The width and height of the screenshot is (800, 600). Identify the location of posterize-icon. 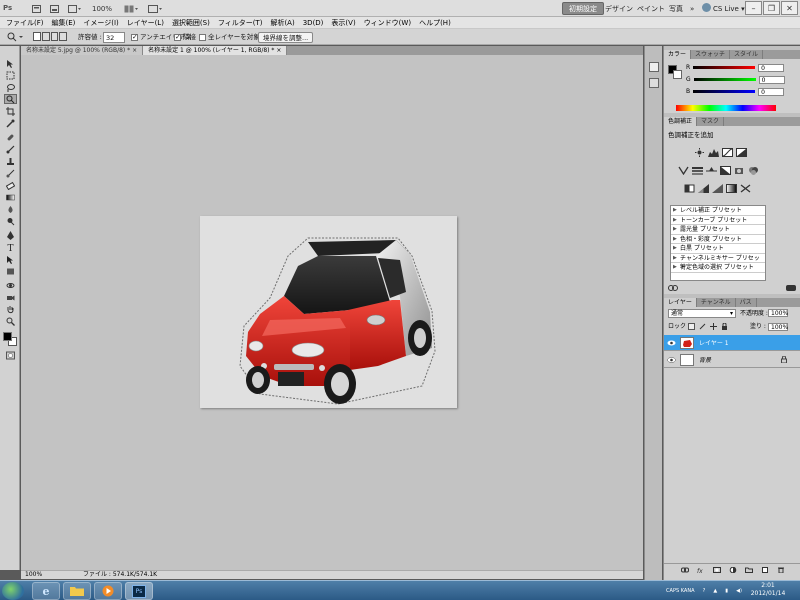
(703, 188).